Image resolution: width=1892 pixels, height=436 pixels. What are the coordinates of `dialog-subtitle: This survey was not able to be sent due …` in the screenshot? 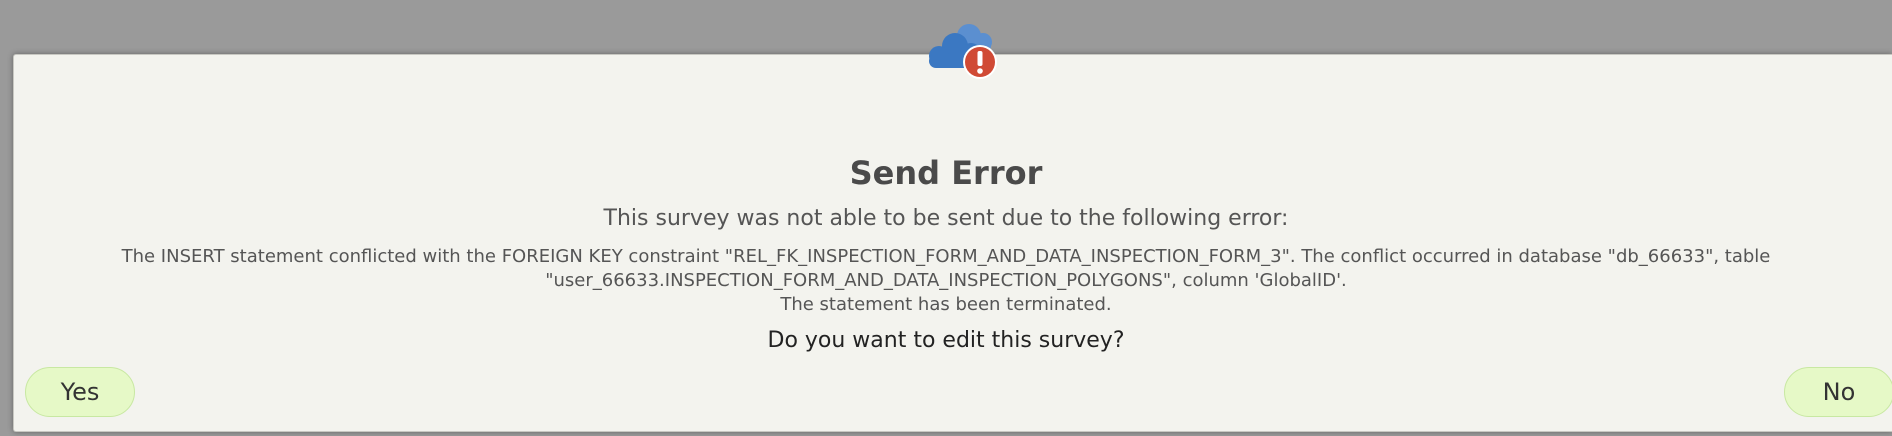 It's located at (946, 218).